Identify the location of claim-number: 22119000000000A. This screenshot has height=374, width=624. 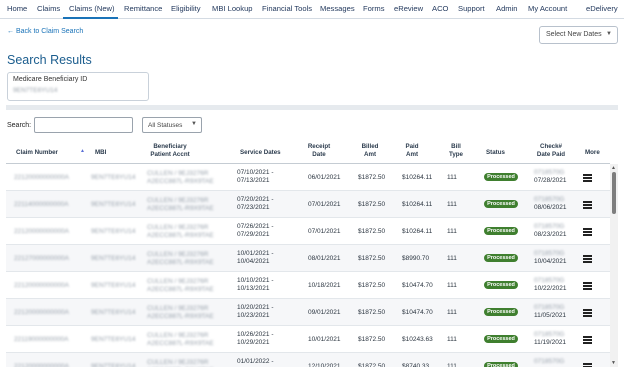
(41, 339).